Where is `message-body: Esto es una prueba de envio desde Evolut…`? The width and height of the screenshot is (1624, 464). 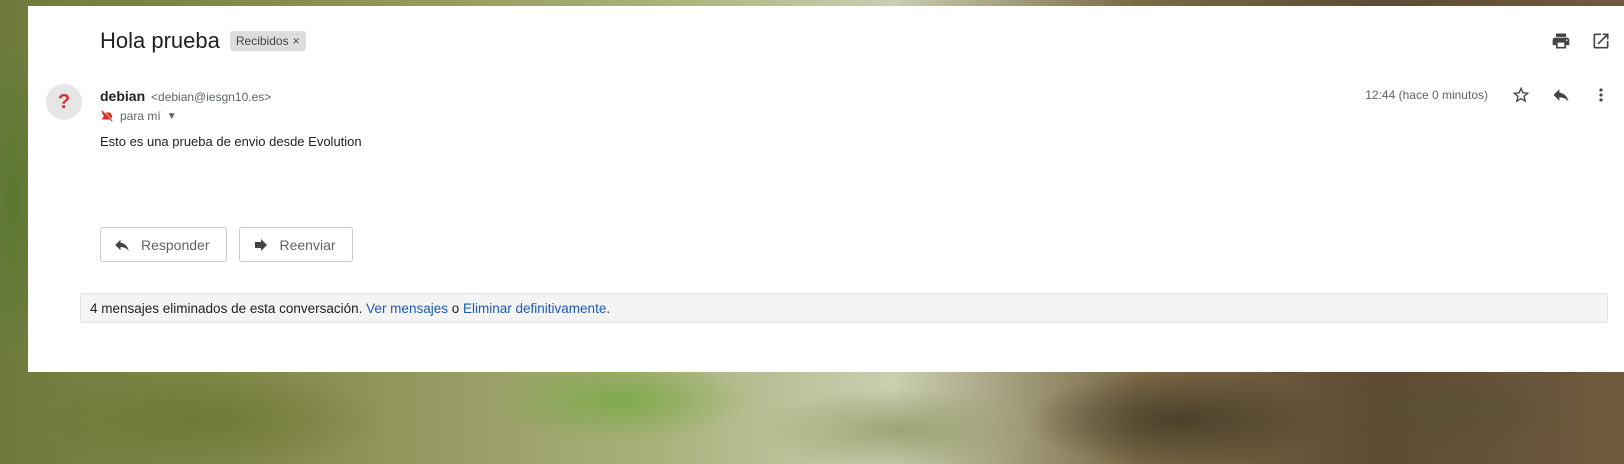 message-body: Esto es una prueba de envio desde Evolut… is located at coordinates (231, 141).